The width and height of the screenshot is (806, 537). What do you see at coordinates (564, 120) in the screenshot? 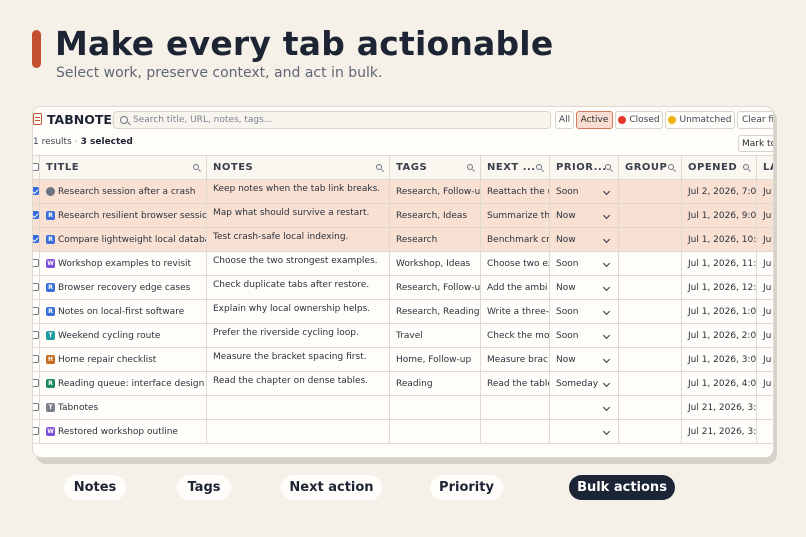
I see `filter-all: All` at bounding box center [564, 120].